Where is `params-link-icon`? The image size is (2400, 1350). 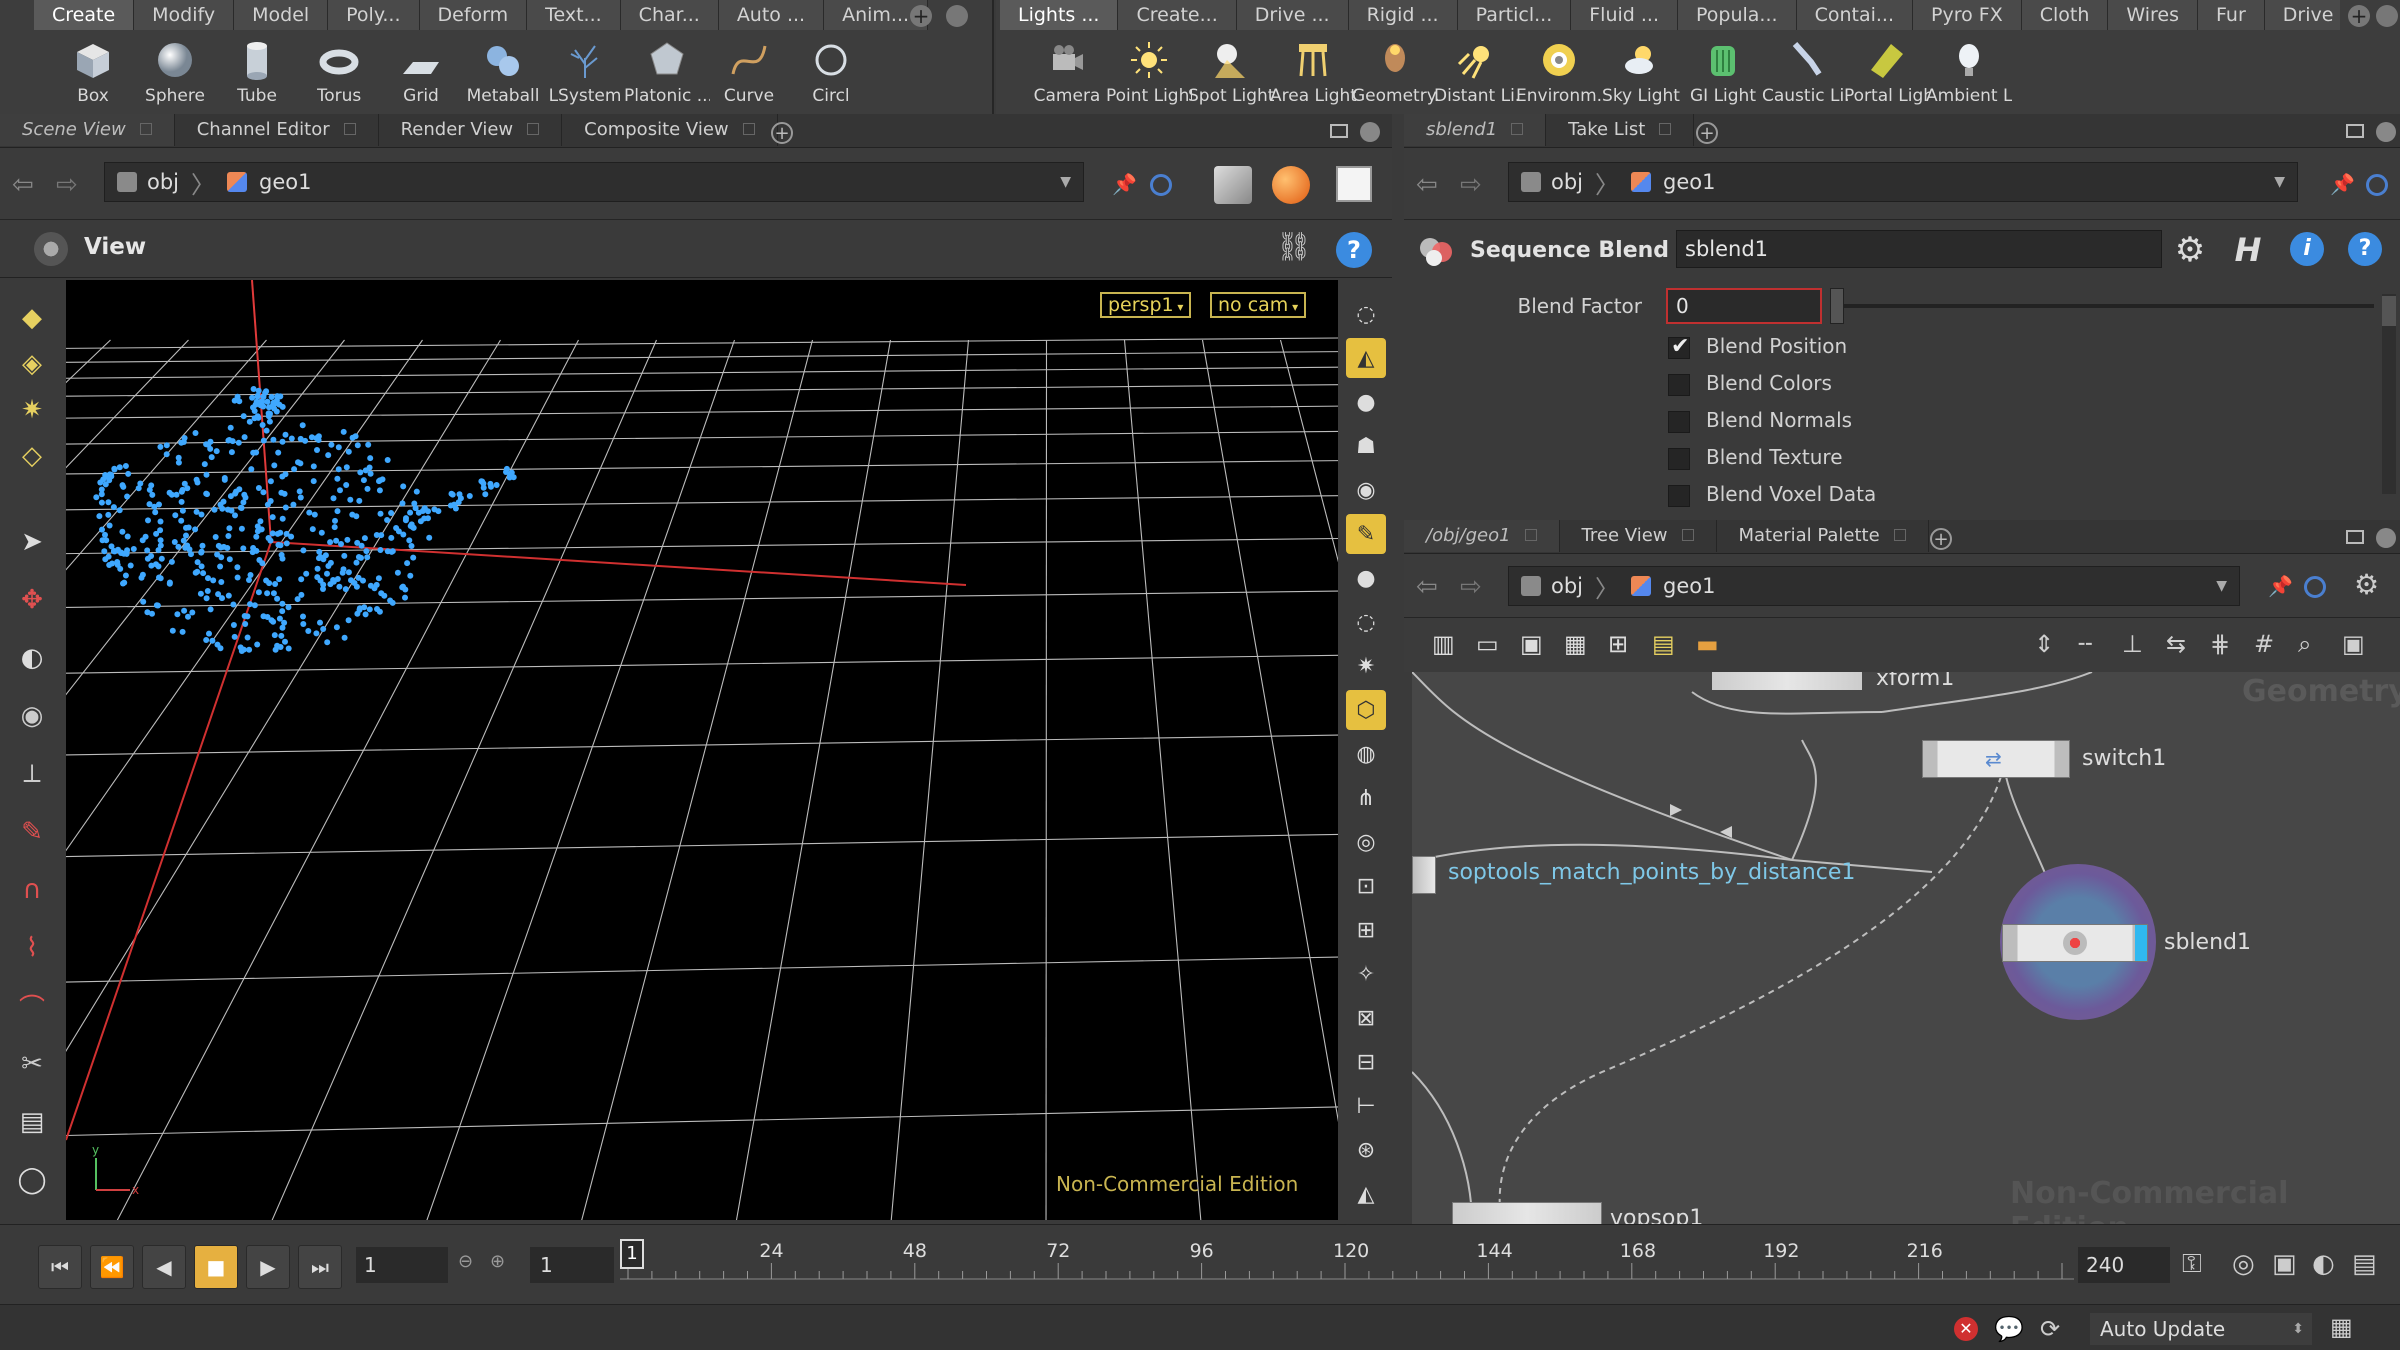
params-link-icon is located at coordinates (2377, 185).